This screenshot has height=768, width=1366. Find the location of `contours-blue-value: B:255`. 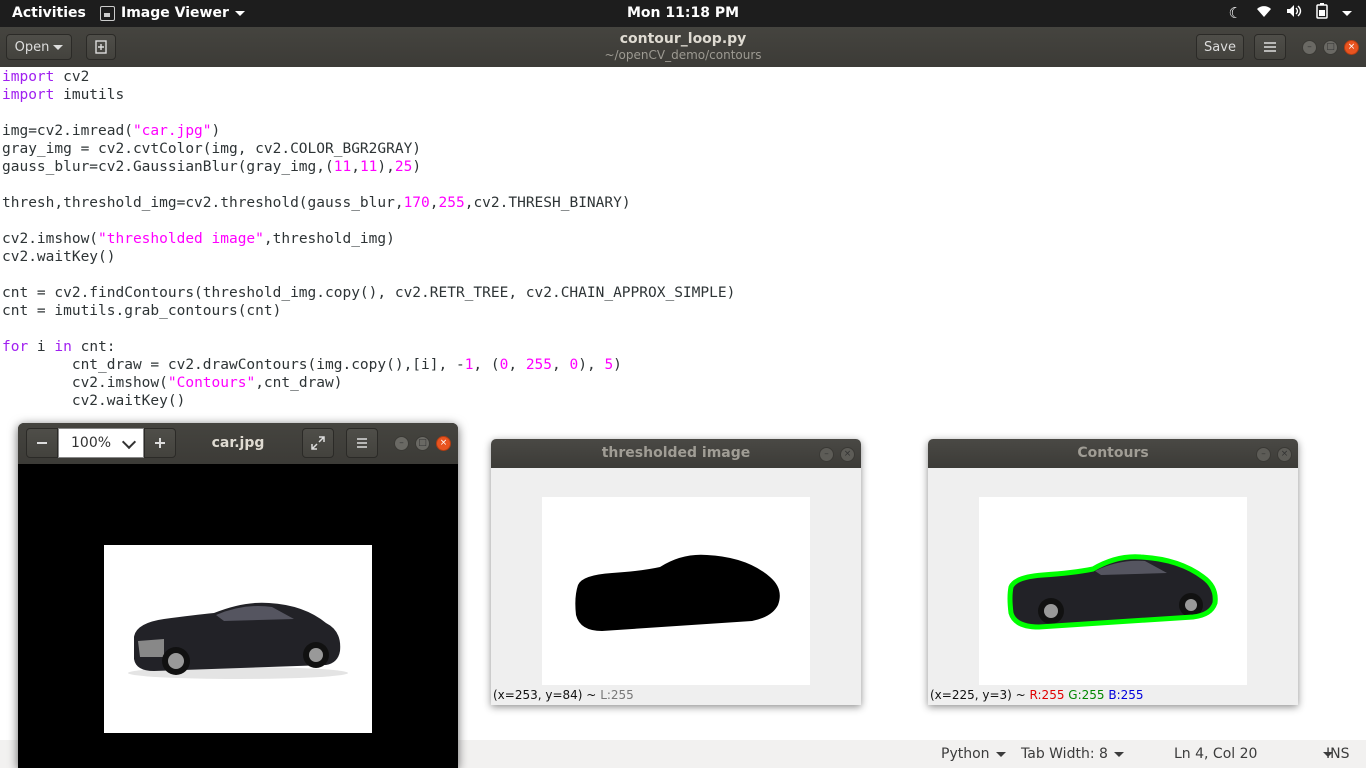

contours-blue-value: B:255 is located at coordinates (1126, 695).